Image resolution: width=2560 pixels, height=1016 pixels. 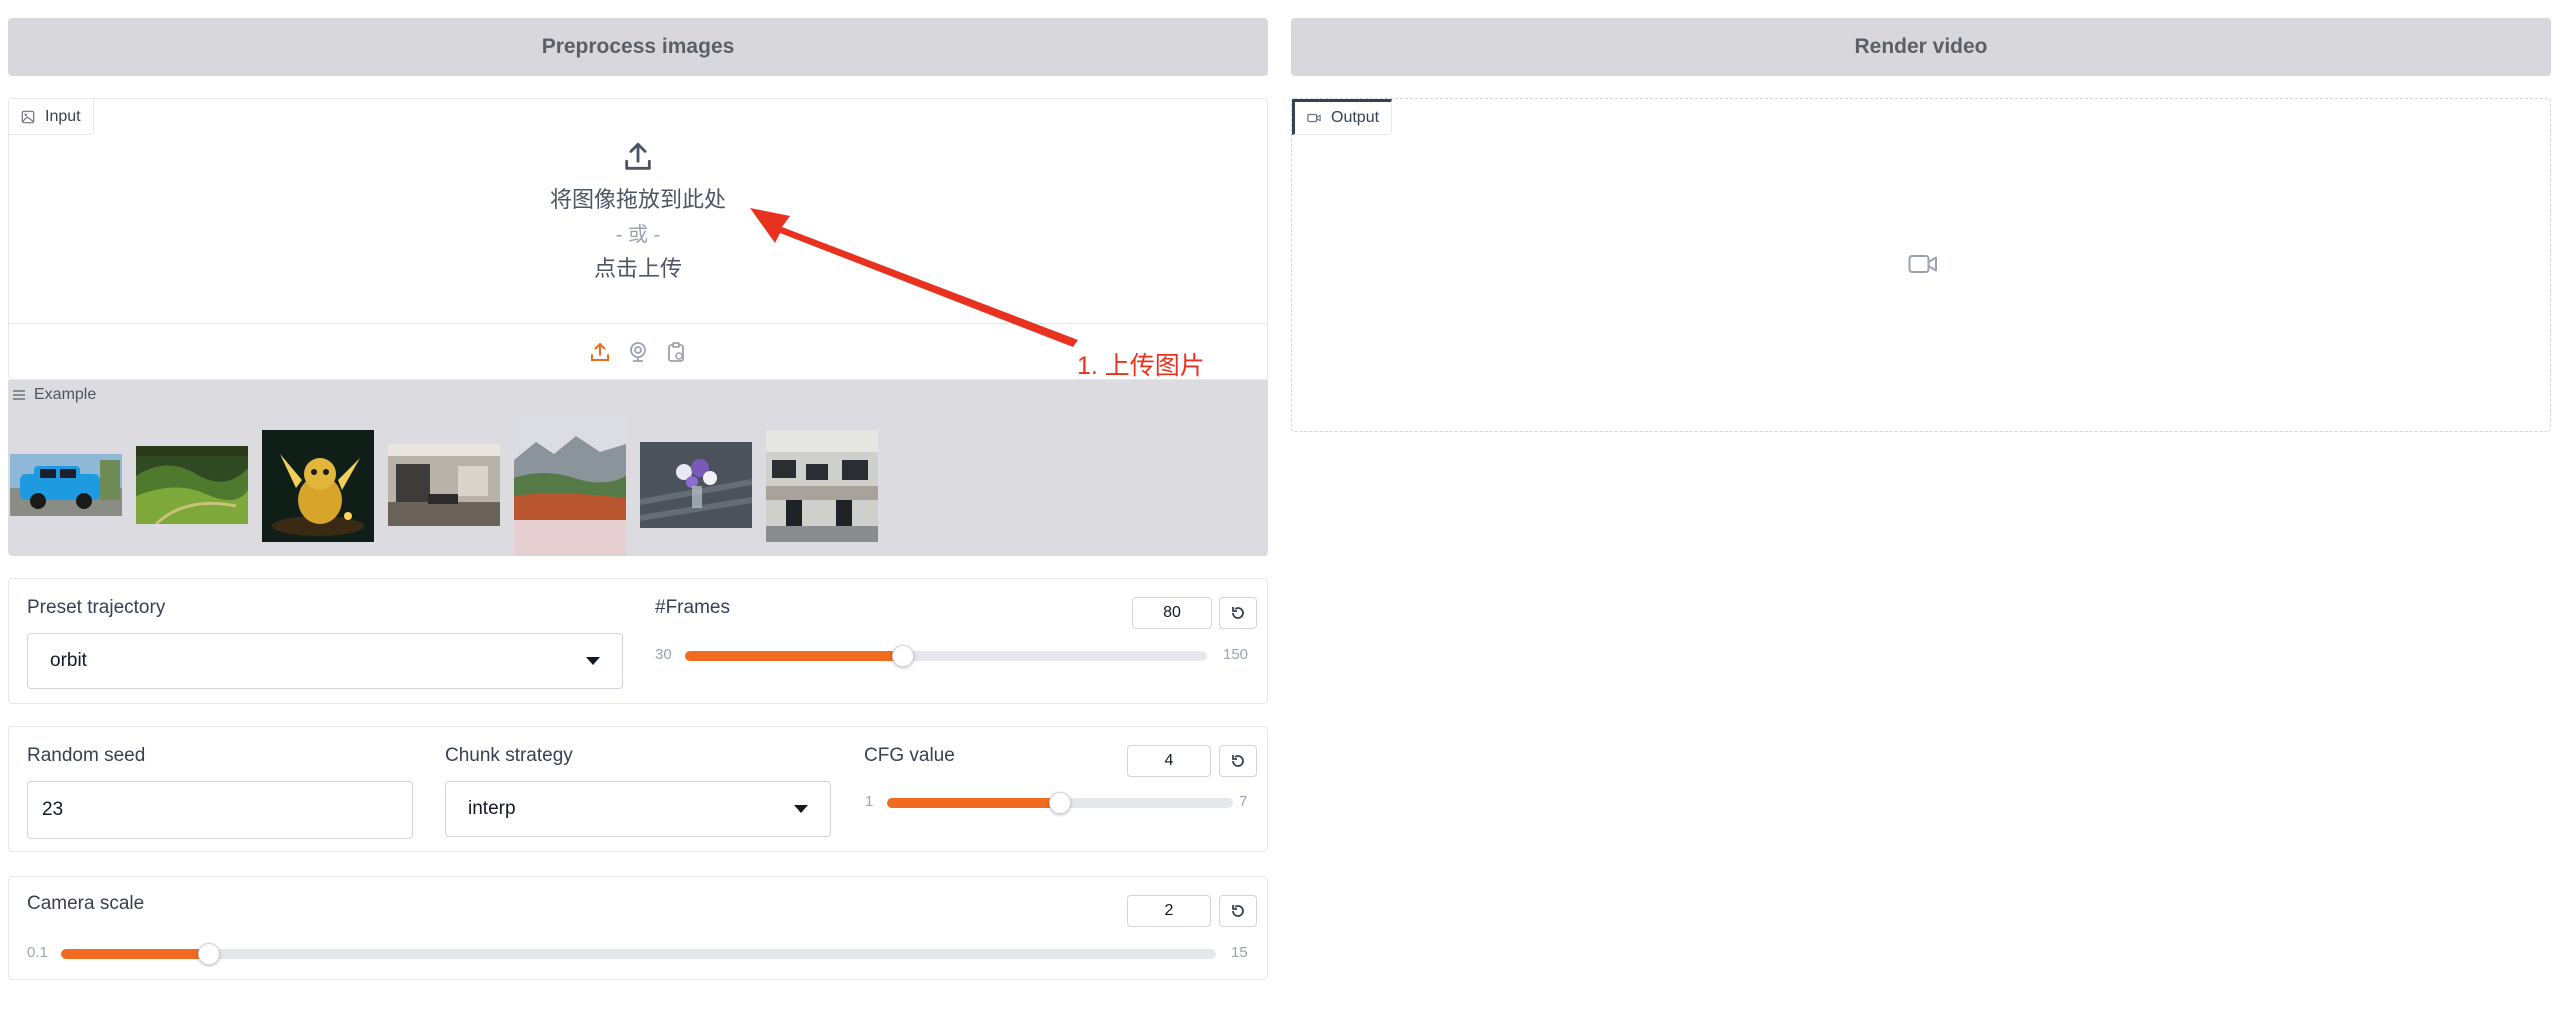 What do you see at coordinates (19, 395) in the screenshot?
I see `list-icon` at bounding box center [19, 395].